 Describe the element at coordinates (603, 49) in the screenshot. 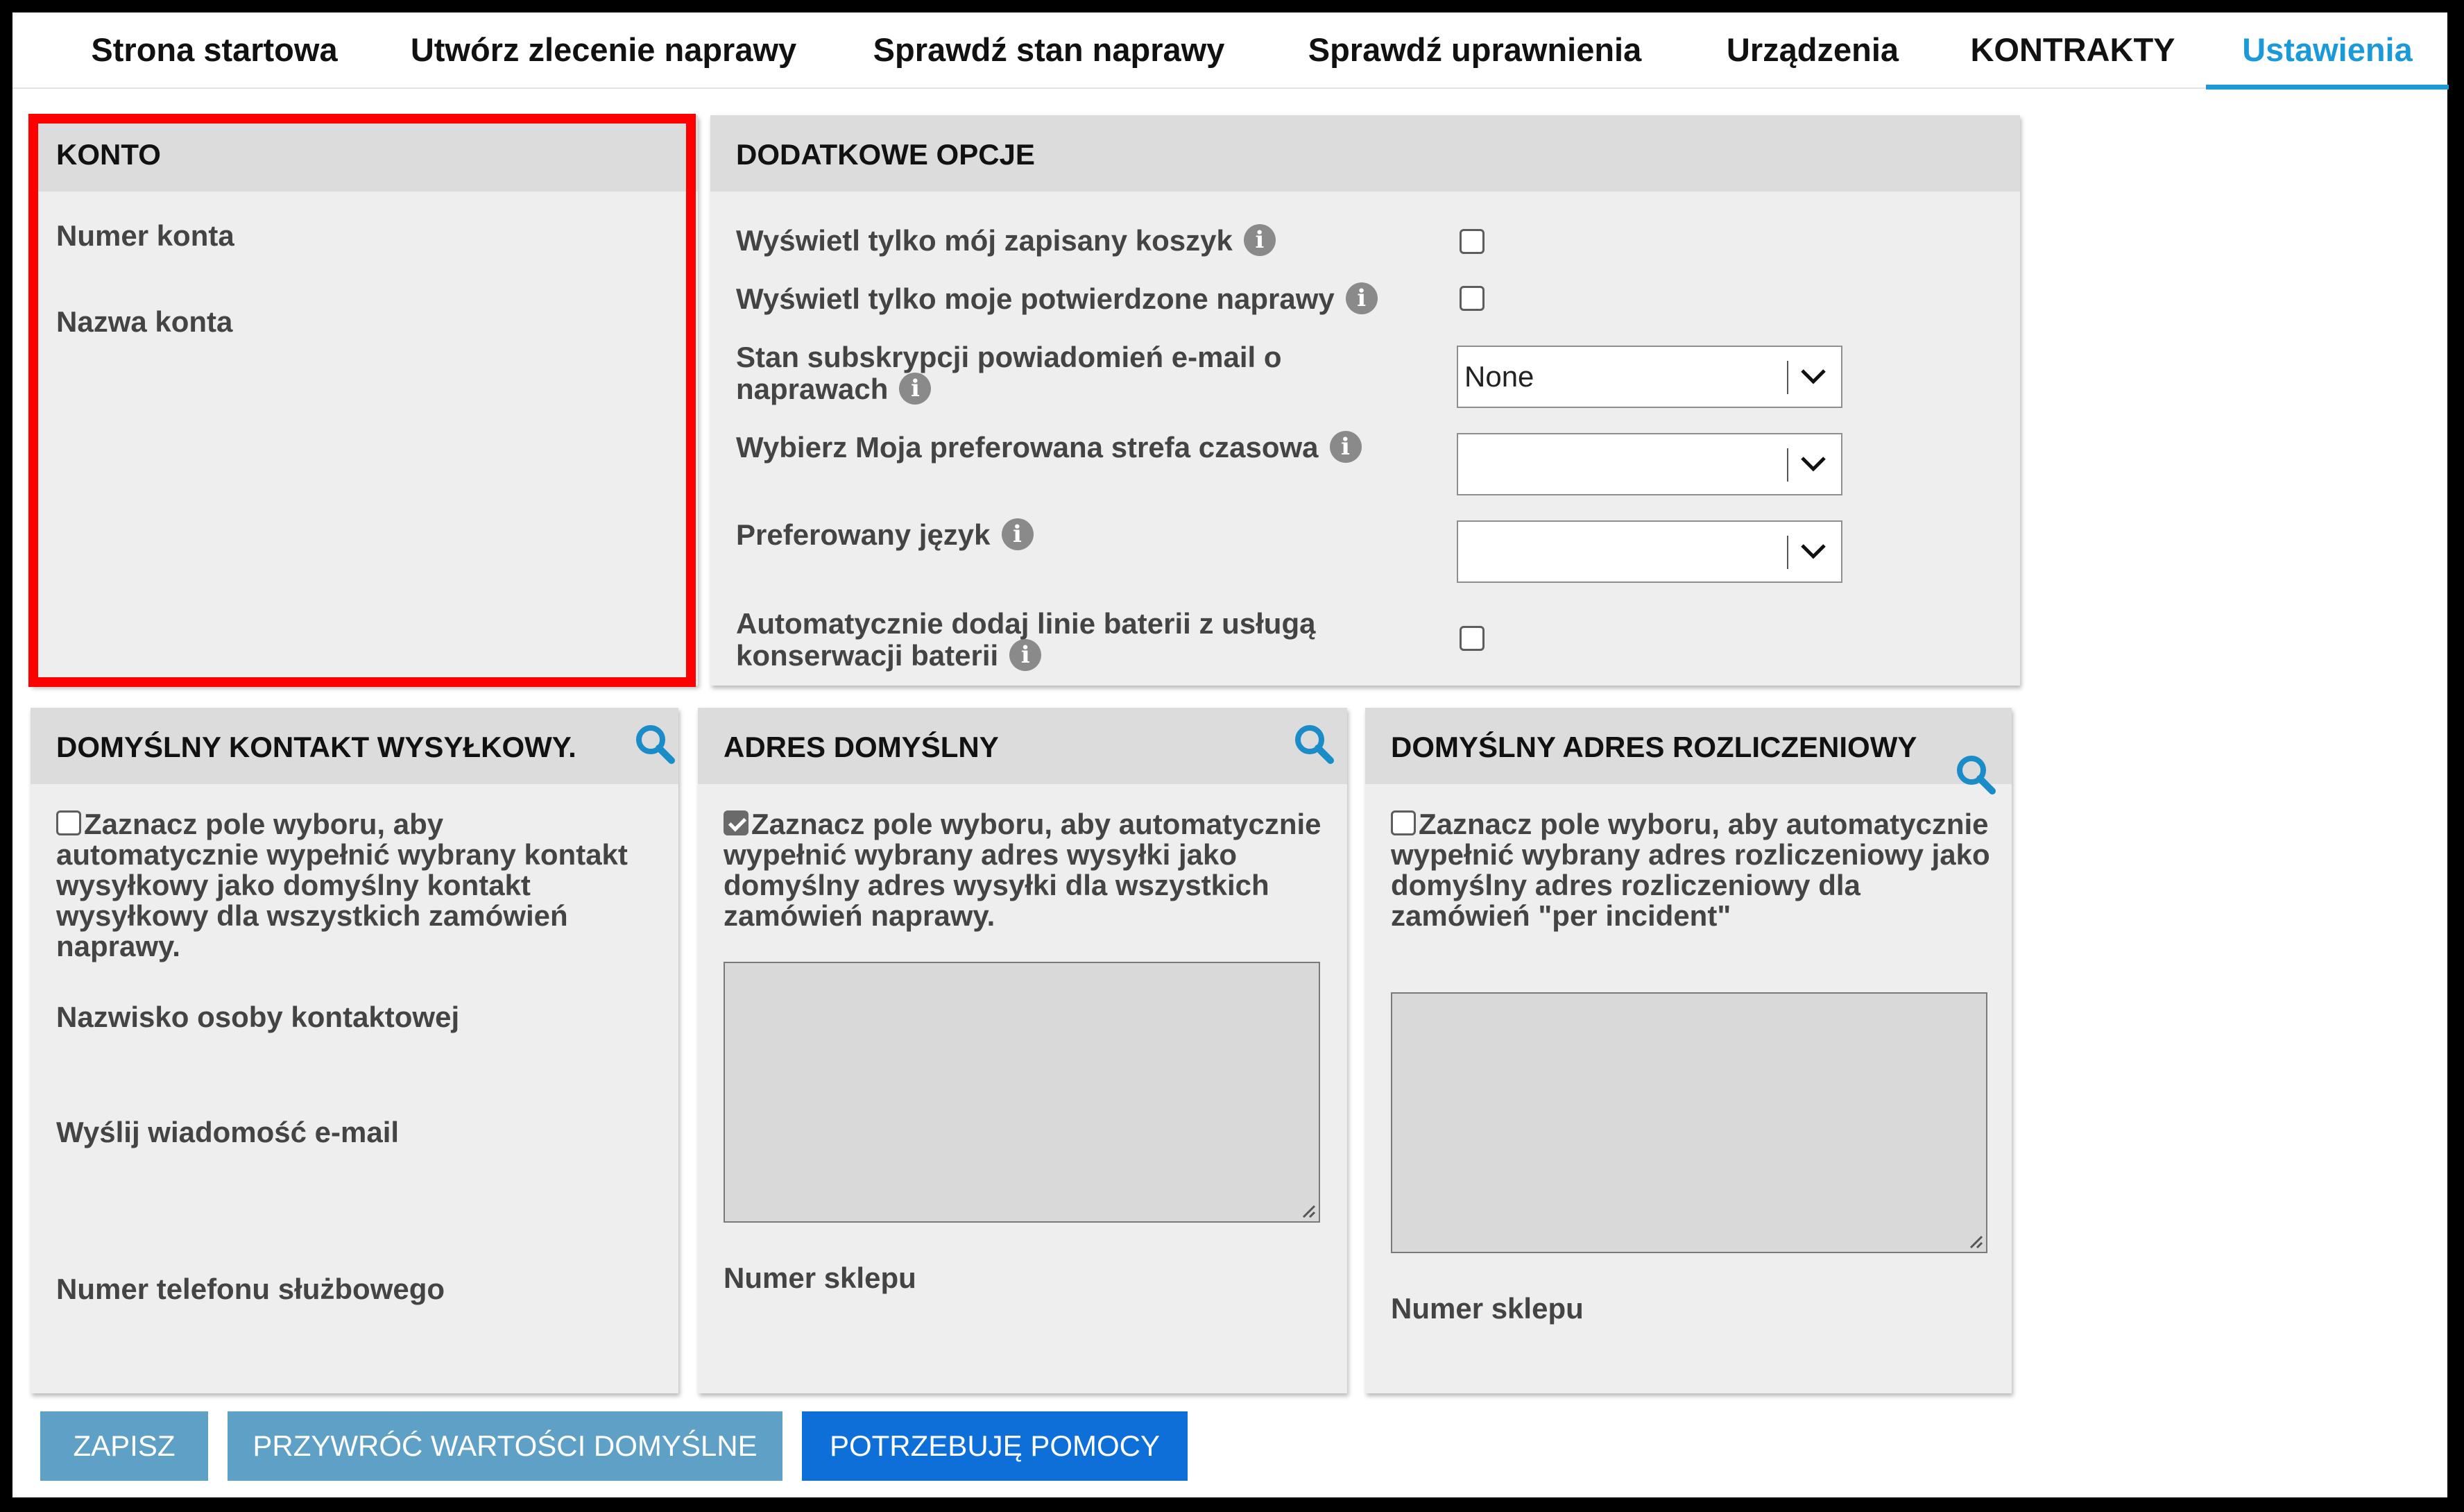

I see `tab-create-repair-order: Utwórz zlecenie naprawy` at that location.